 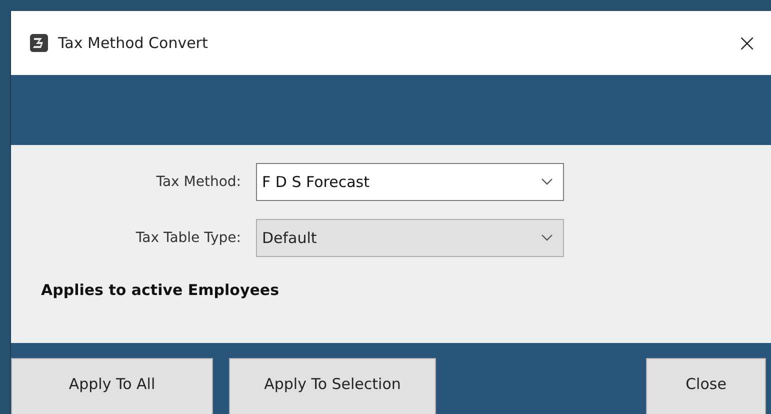 I want to click on action-button: Apply To Selection, so click(x=332, y=386).